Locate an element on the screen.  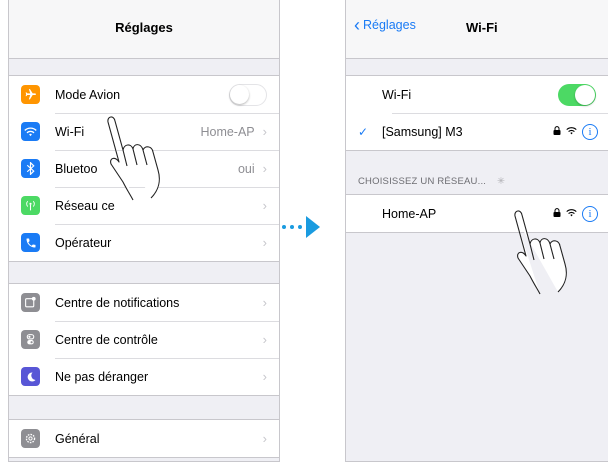
connected-network-row: ✓ [Samsung] M3 i is located at coordinates (477, 131).